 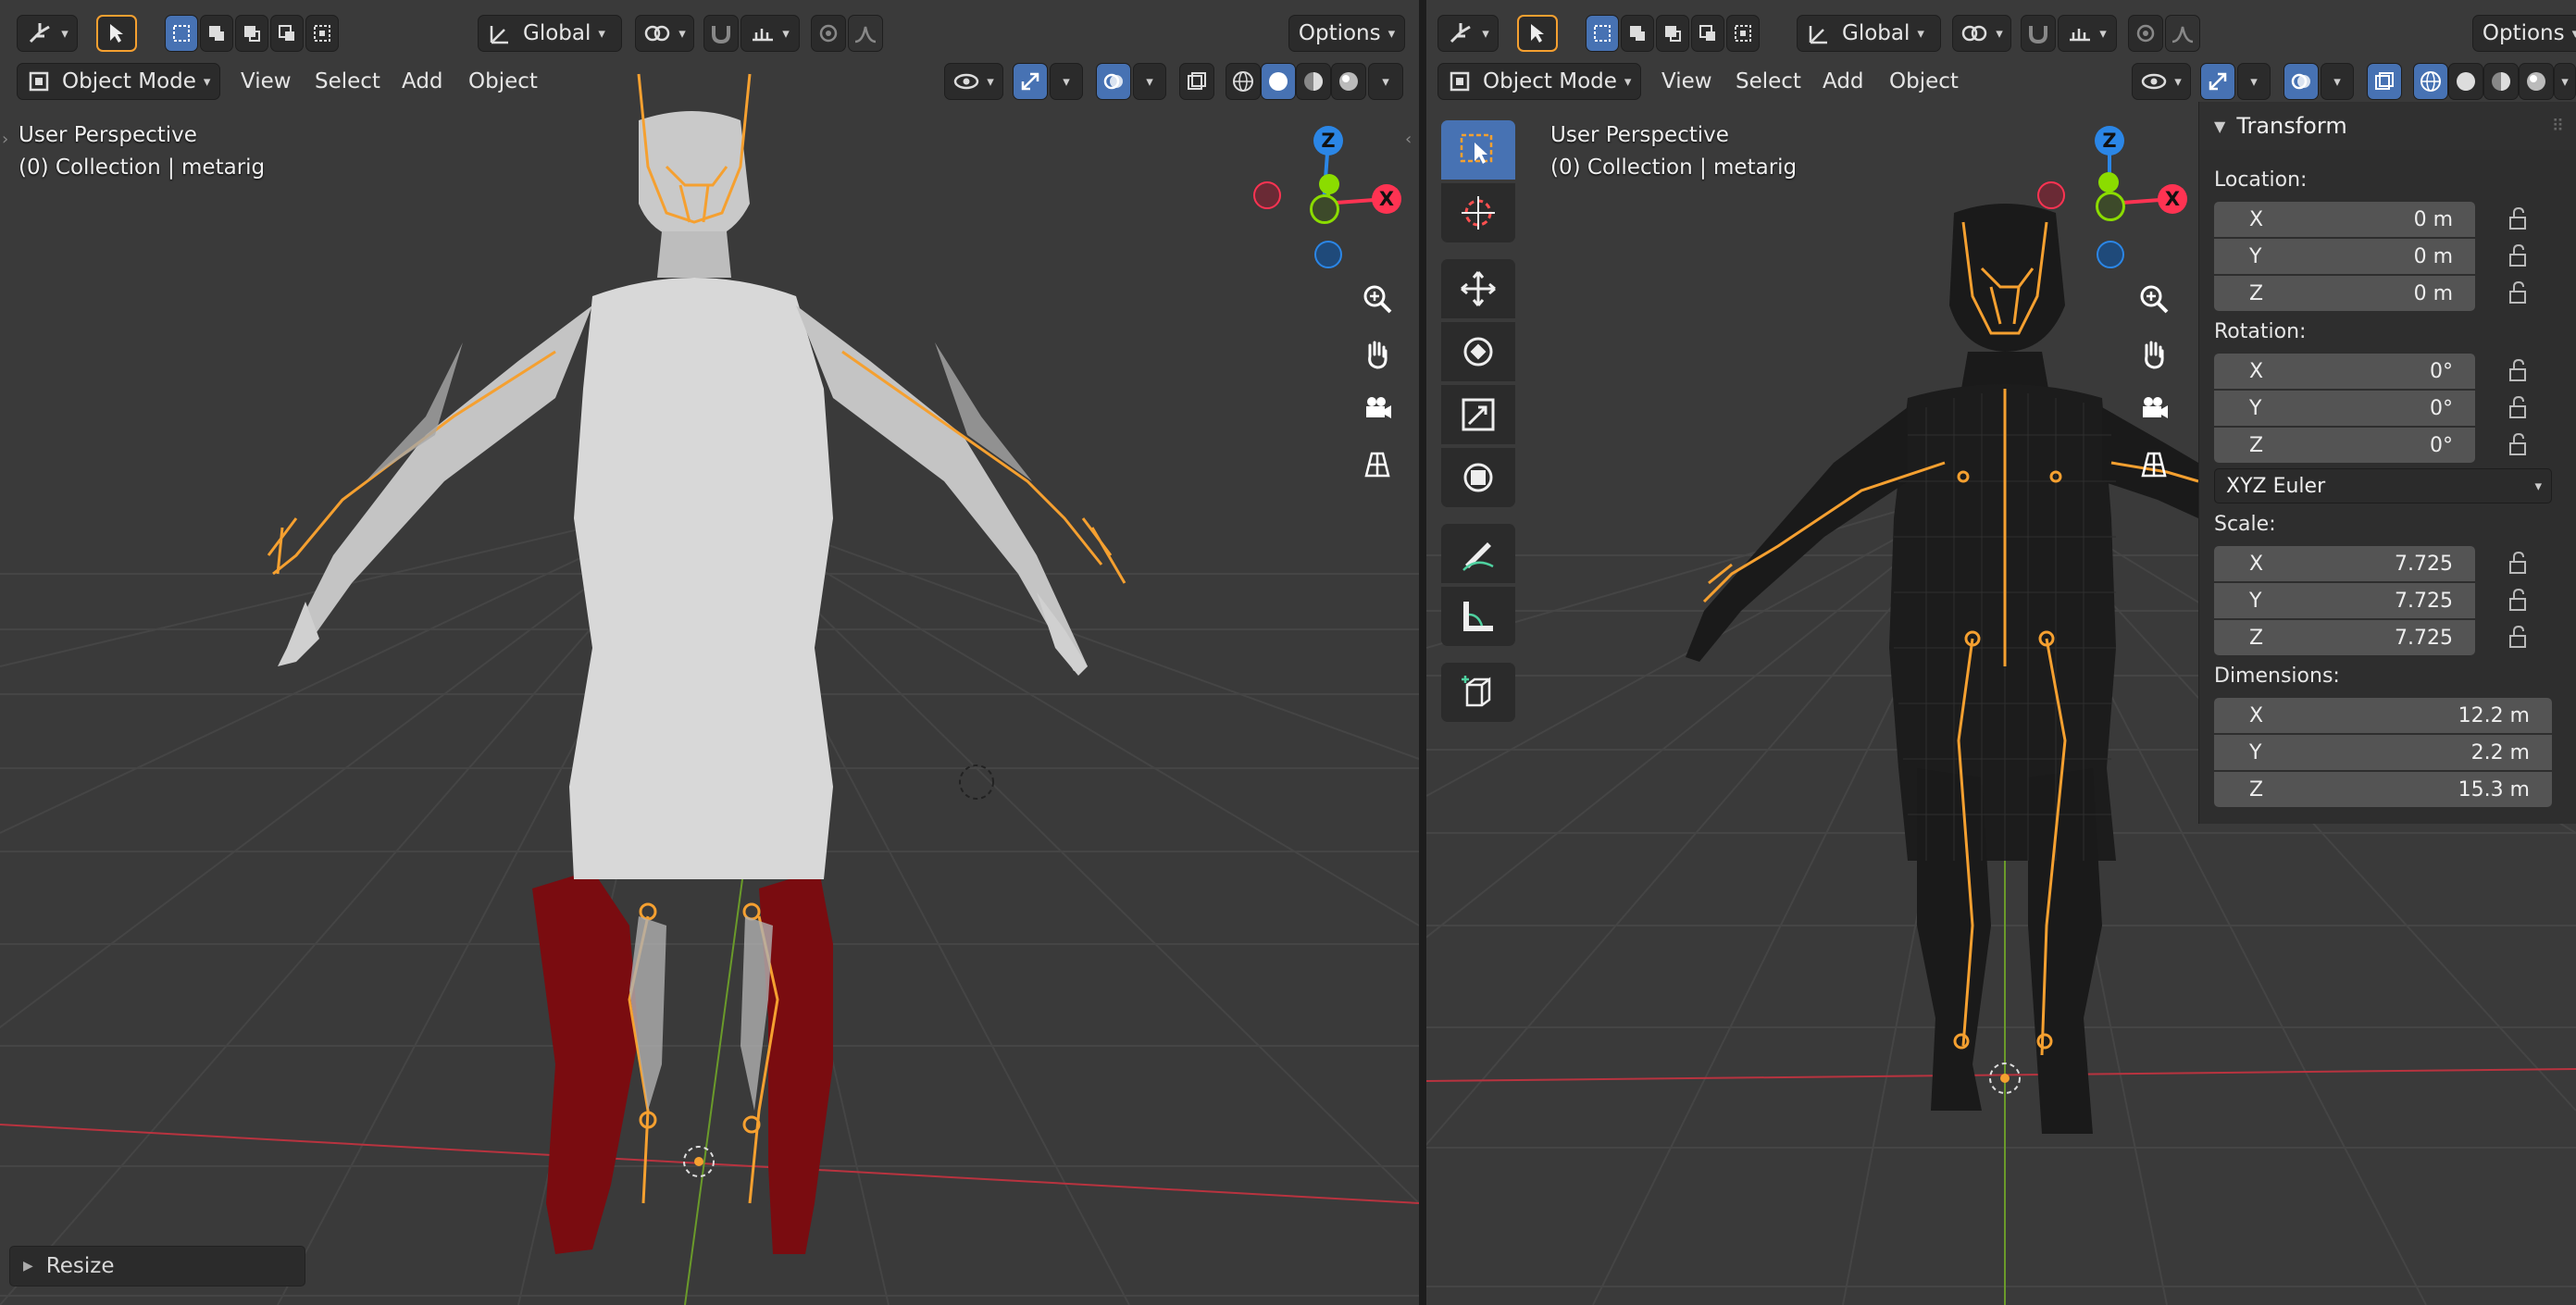 What do you see at coordinates (1478, 477) in the screenshot?
I see `tool-transform` at bounding box center [1478, 477].